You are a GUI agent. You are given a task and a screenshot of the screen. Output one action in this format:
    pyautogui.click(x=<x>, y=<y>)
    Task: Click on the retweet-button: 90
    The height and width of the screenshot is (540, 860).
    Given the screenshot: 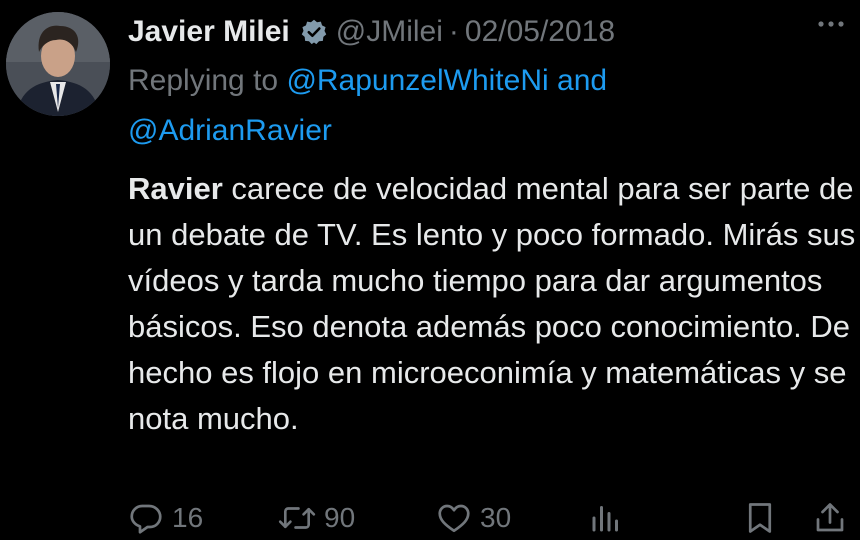 What is the action you would take?
    pyautogui.click(x=316, y=518)
    